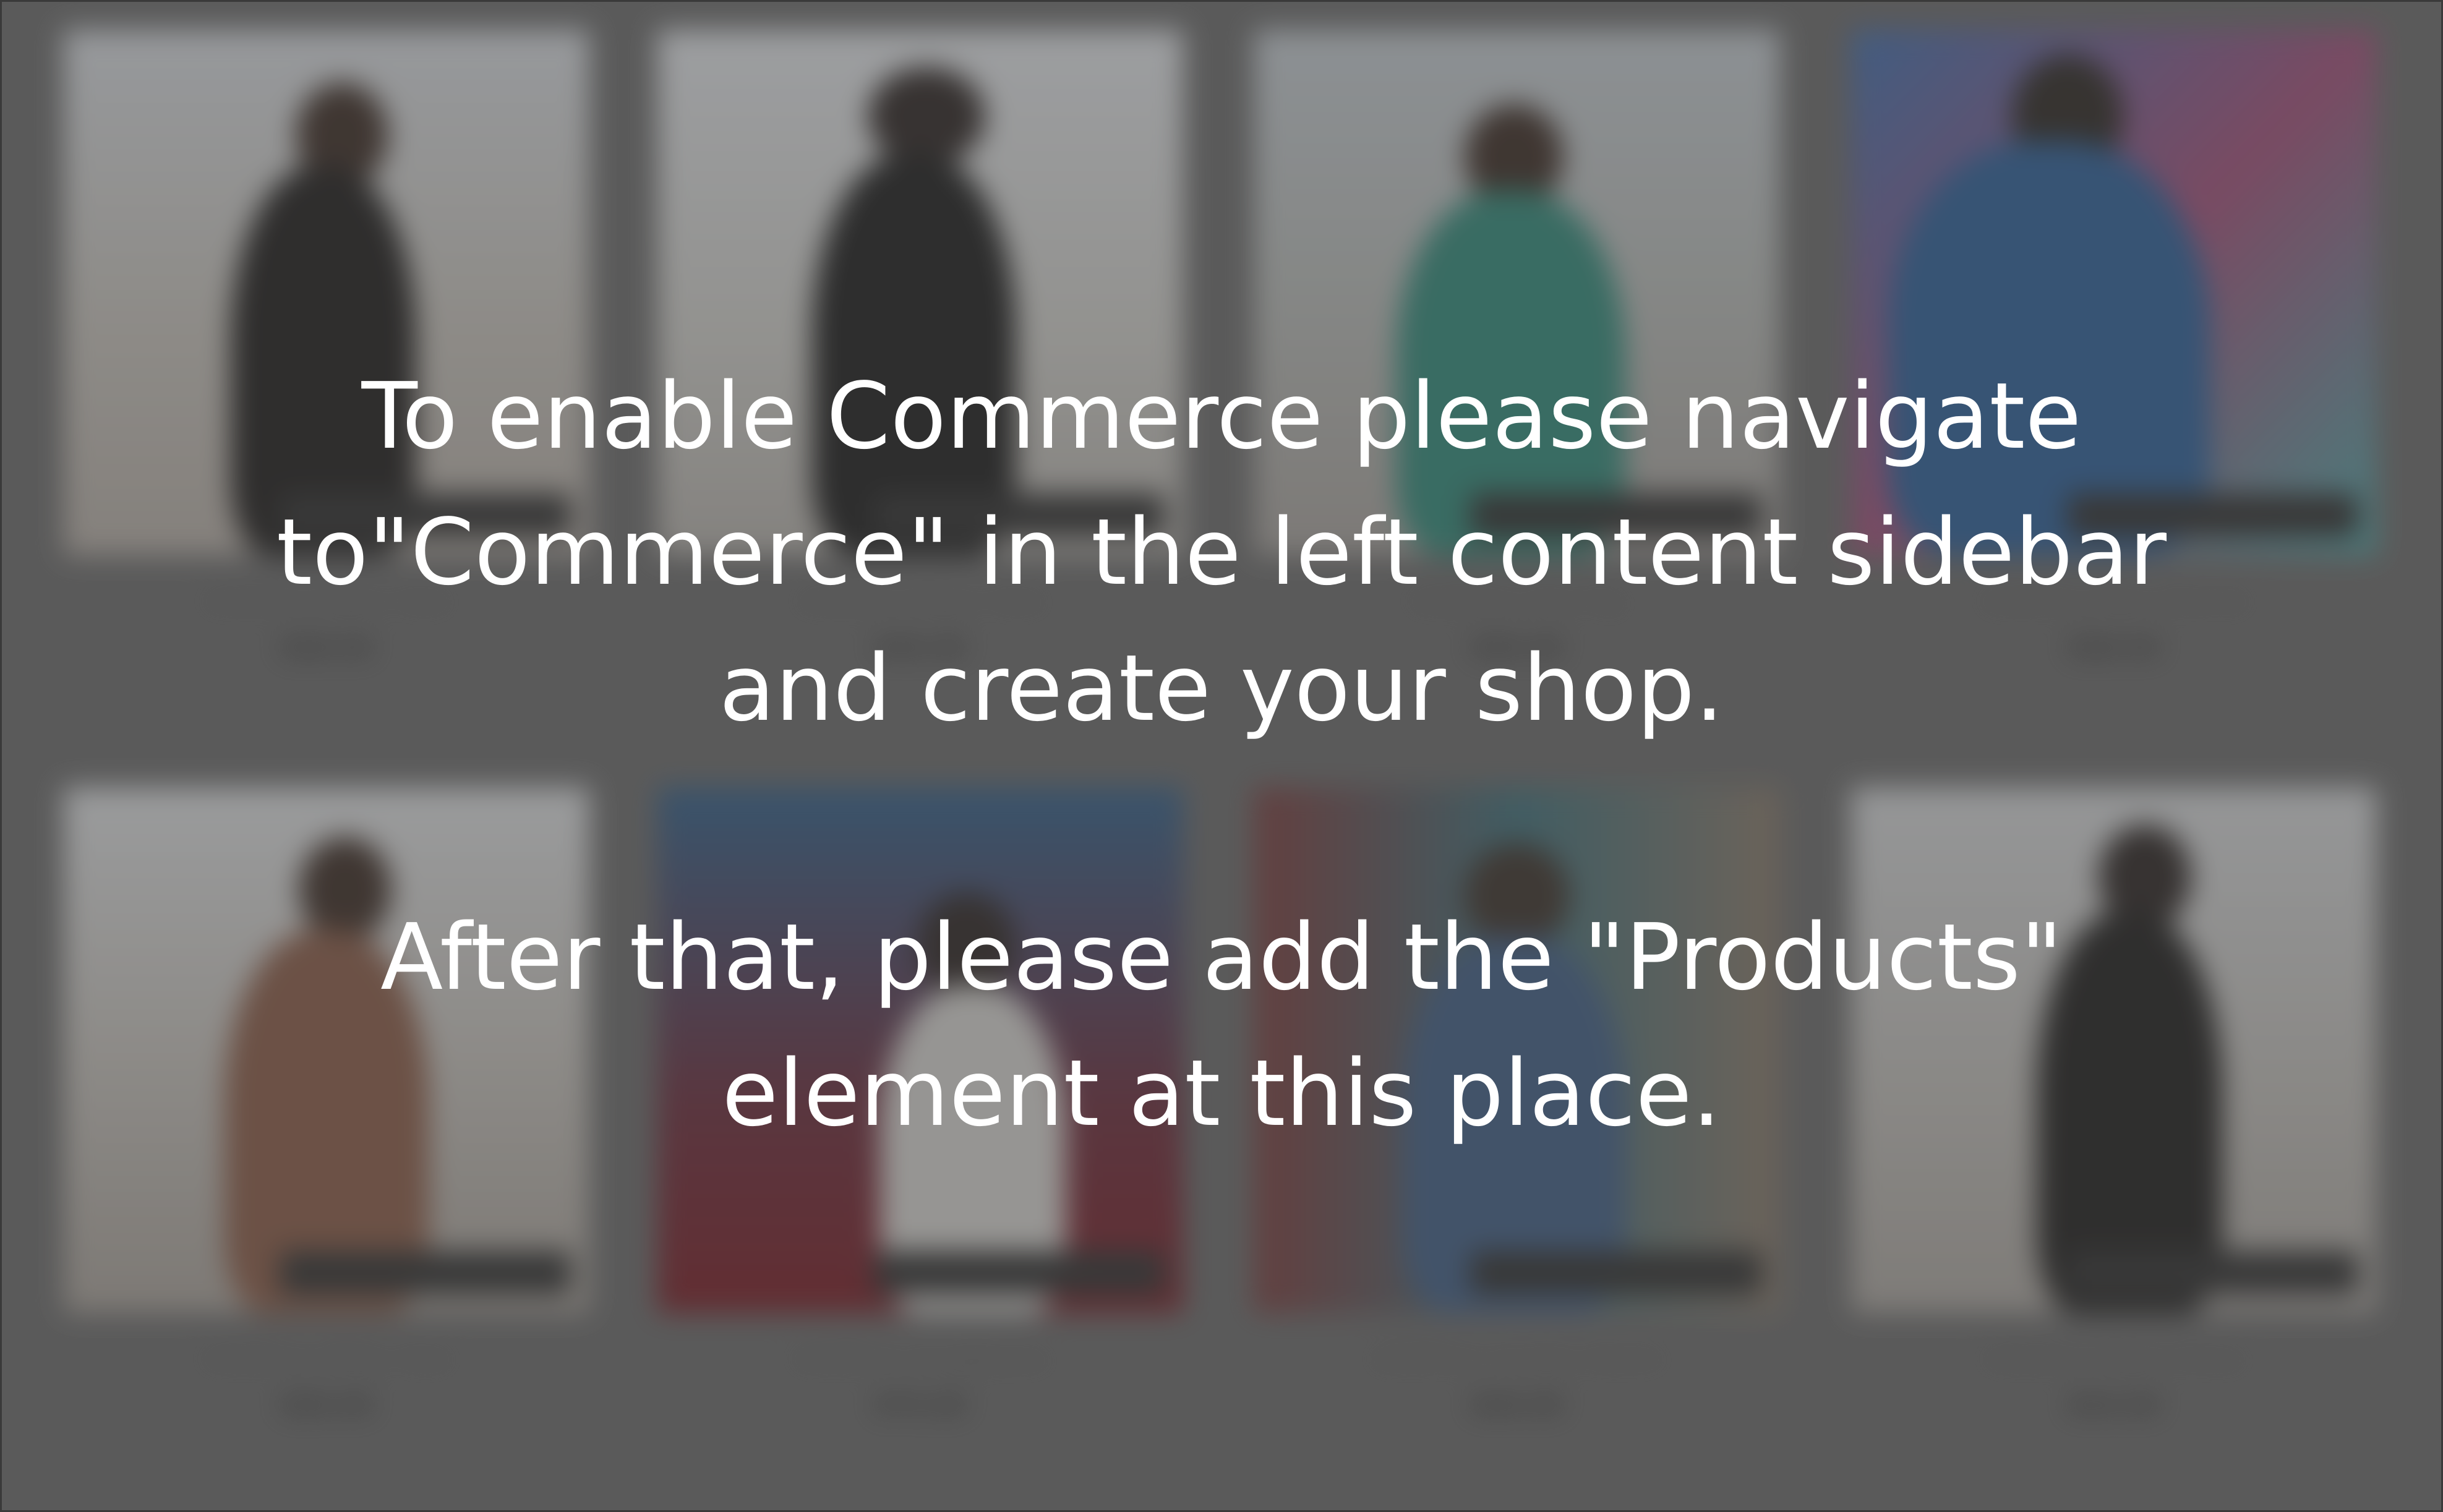 The height and width of the screenshot is (1512, 2443). Describe the element at coordinates (1222, 957) in the screenshot. I see `instruction-line: After that, please add the "Products"` at that location.